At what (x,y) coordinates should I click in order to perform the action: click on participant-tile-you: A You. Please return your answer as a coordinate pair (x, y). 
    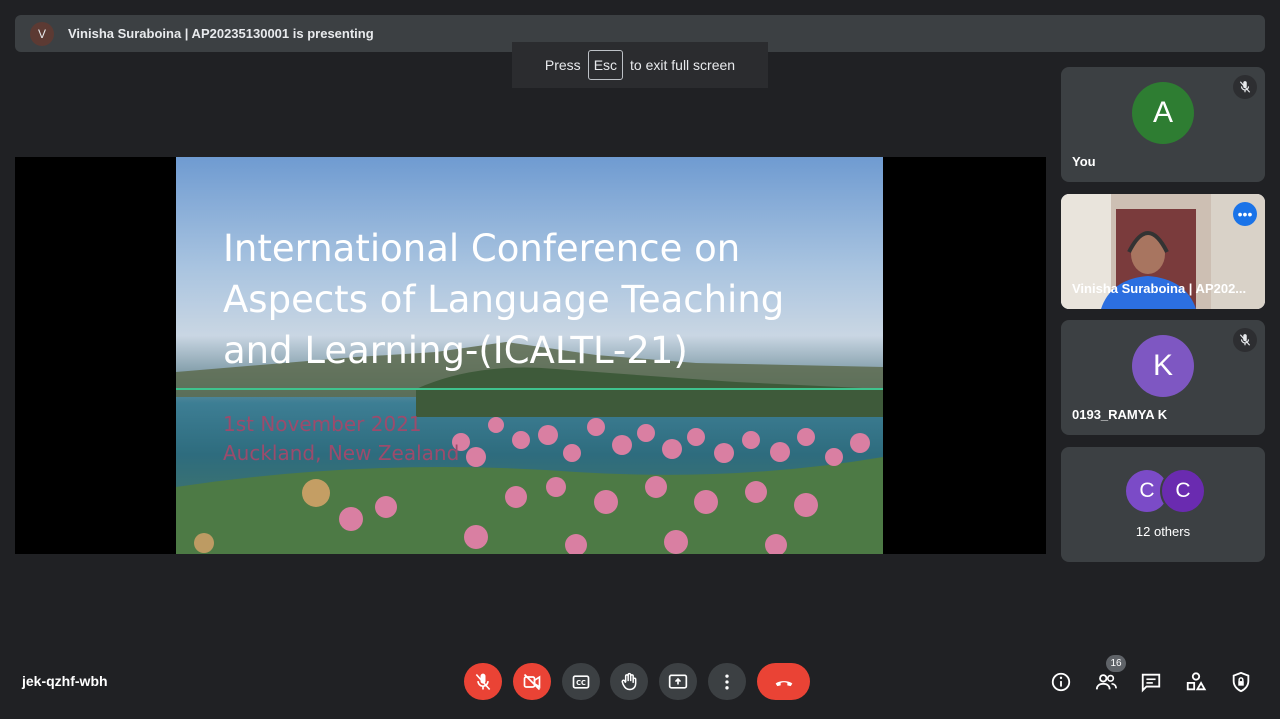
    Looking at the image, I should click on (1163, 124).